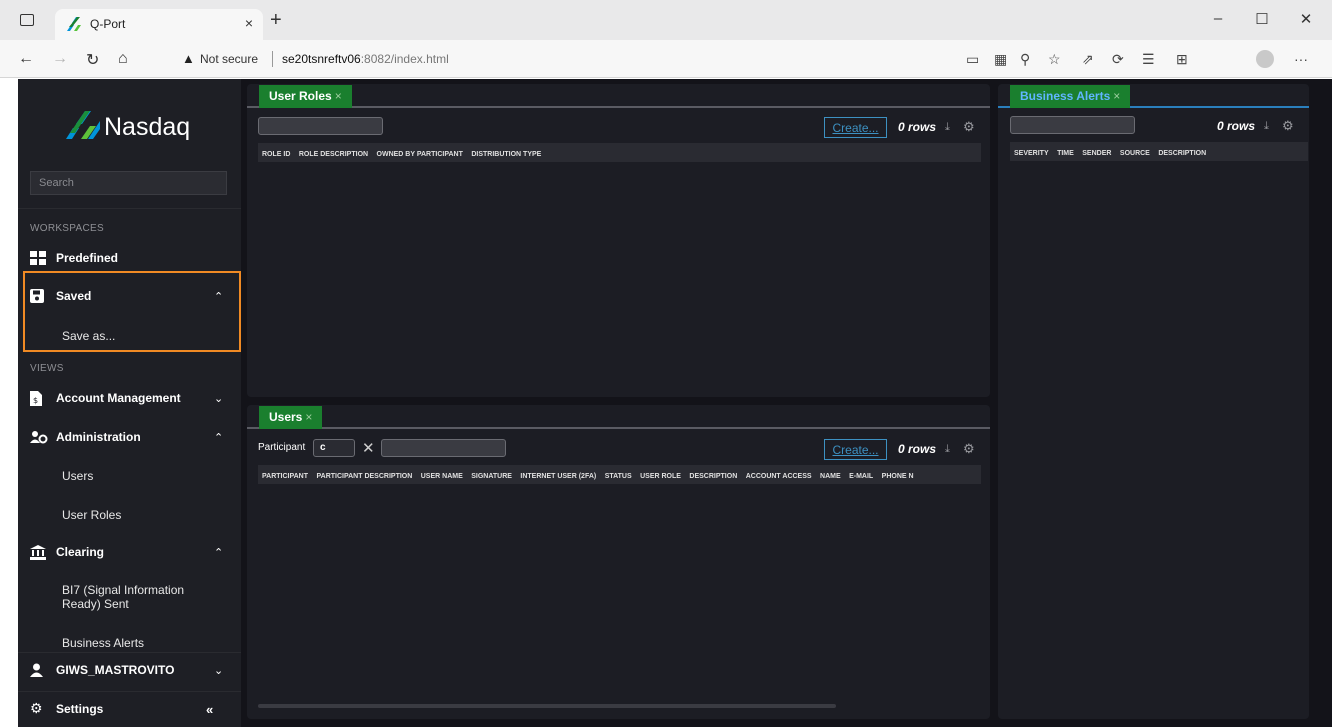 The width and height of the screenshot is (1332, 727). Describe the element at coordinates (123, 59) in the screenshot. I see `home-icon: ⌂` at that location.